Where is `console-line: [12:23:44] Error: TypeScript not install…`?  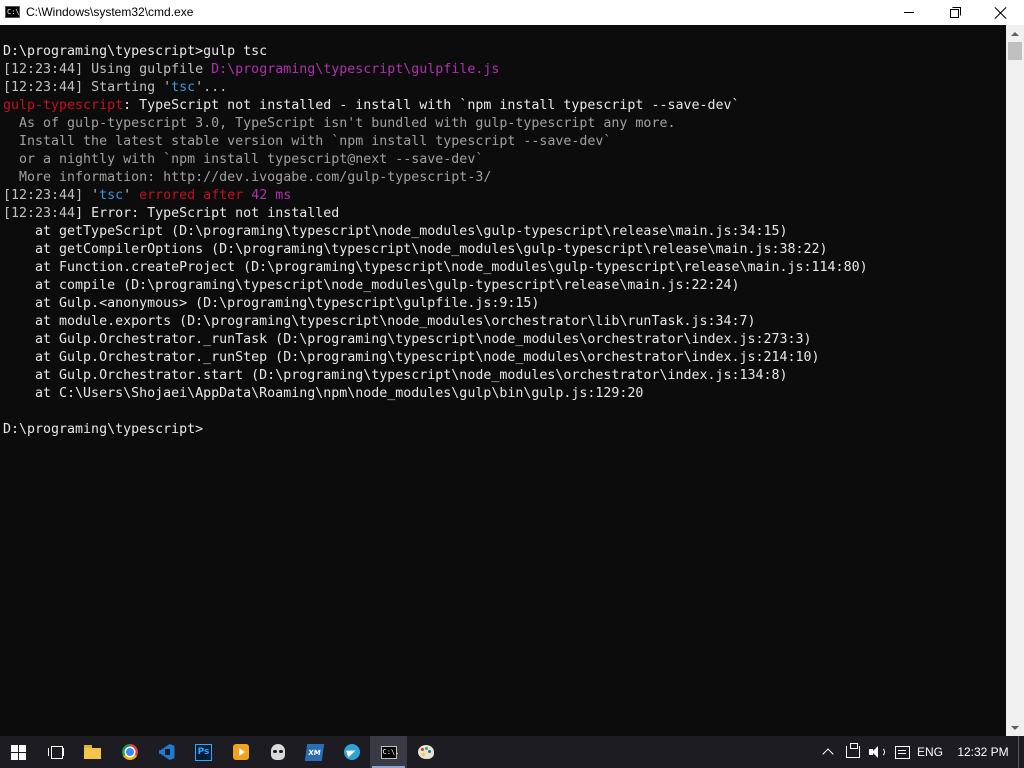
console-line: [12:23:44] Error: TypeScript not install… is located at coordinates (171, 213).